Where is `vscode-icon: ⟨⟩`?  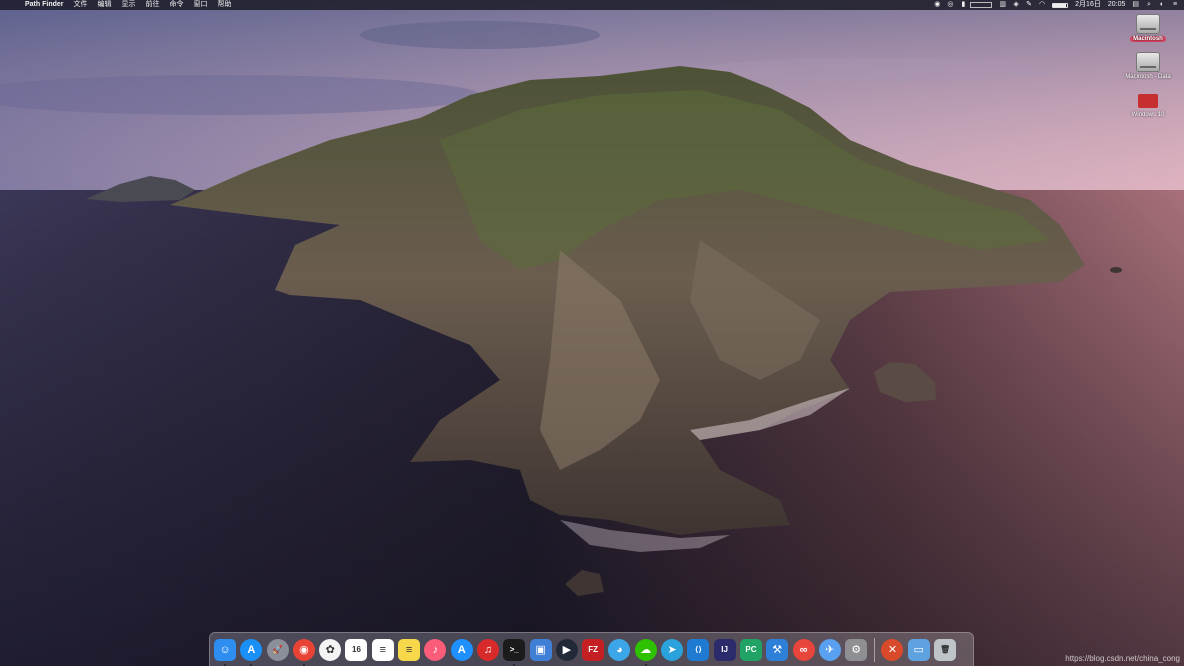 vscode-icon: ⟨⟩ is located at coordinates (698, 649).